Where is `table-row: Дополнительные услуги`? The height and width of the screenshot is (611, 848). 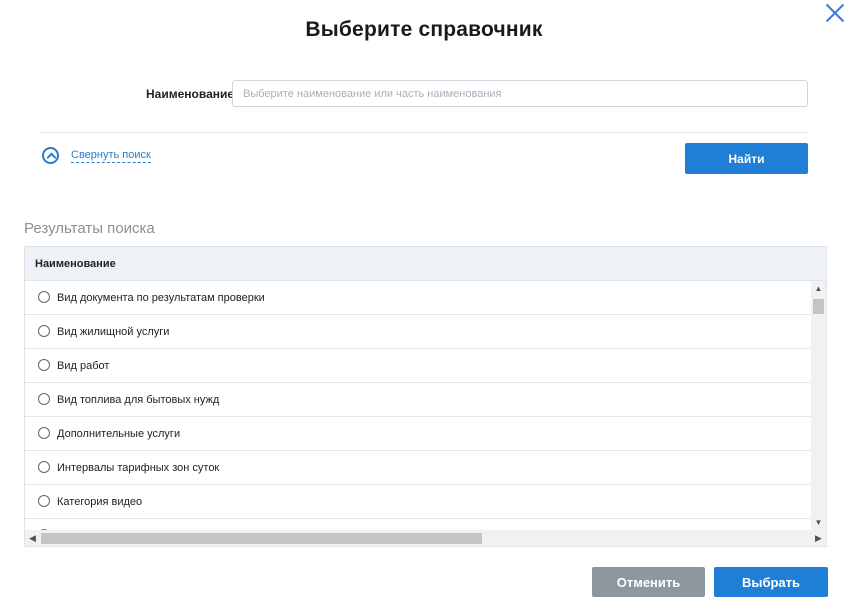
table-row: Дополнительные услуги is located at coordinates (418, 434).